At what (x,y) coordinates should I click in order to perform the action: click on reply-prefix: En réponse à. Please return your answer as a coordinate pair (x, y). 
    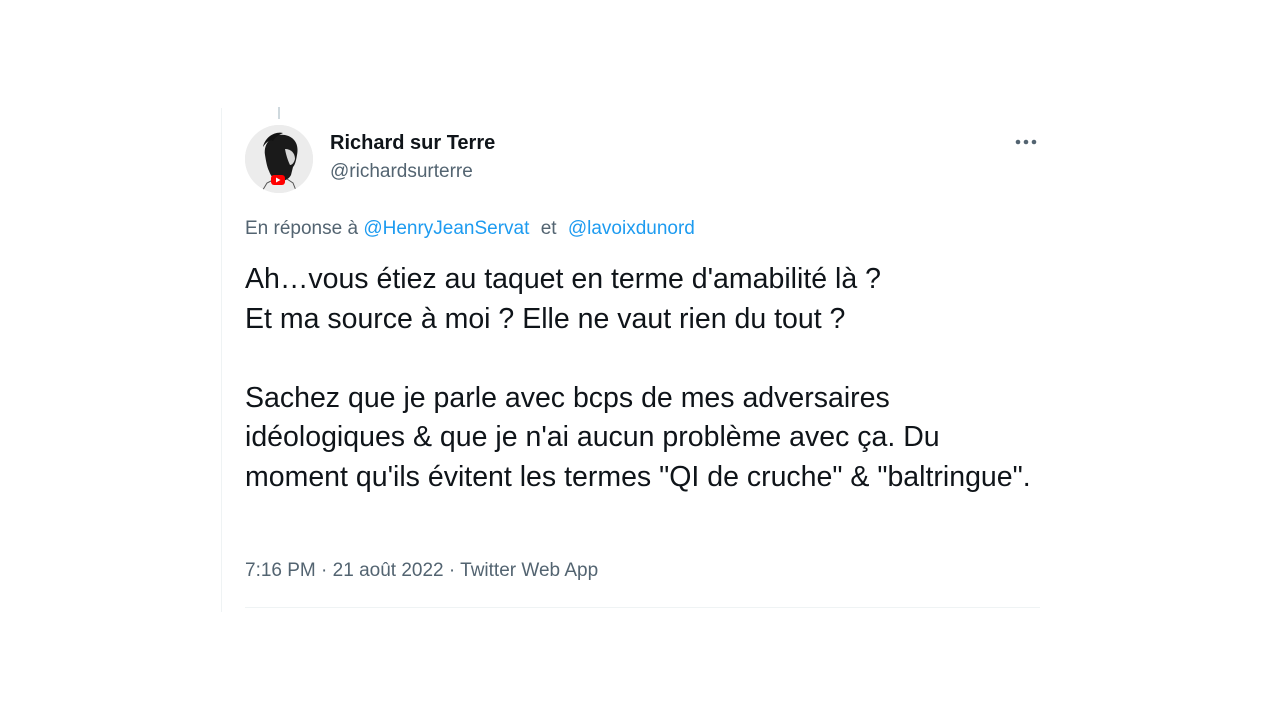
    Looking at the image, I should click on (302, 228).